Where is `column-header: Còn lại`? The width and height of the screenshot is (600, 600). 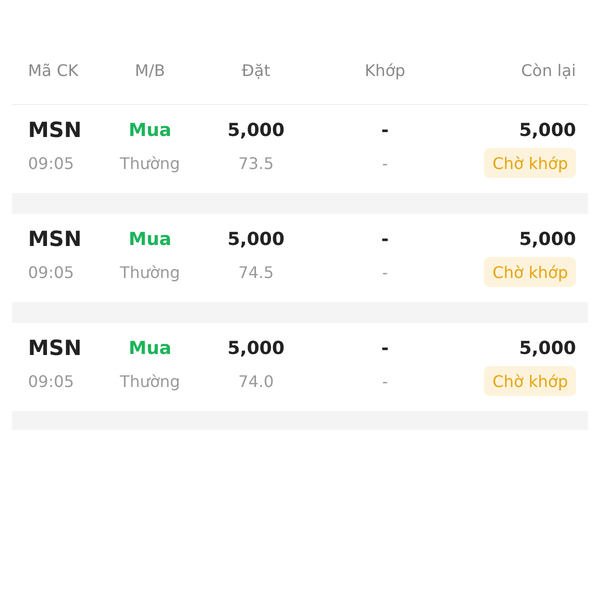
column-header: Còn lại is located at coordinates (548, 70).